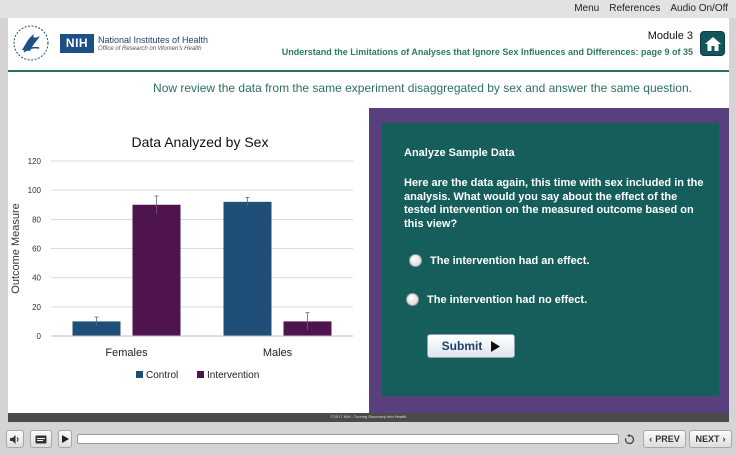  What do you see at coordinates (670, 36) in the screenshot?
I see `module-label: Module 3` at bounding box center [670, 36].